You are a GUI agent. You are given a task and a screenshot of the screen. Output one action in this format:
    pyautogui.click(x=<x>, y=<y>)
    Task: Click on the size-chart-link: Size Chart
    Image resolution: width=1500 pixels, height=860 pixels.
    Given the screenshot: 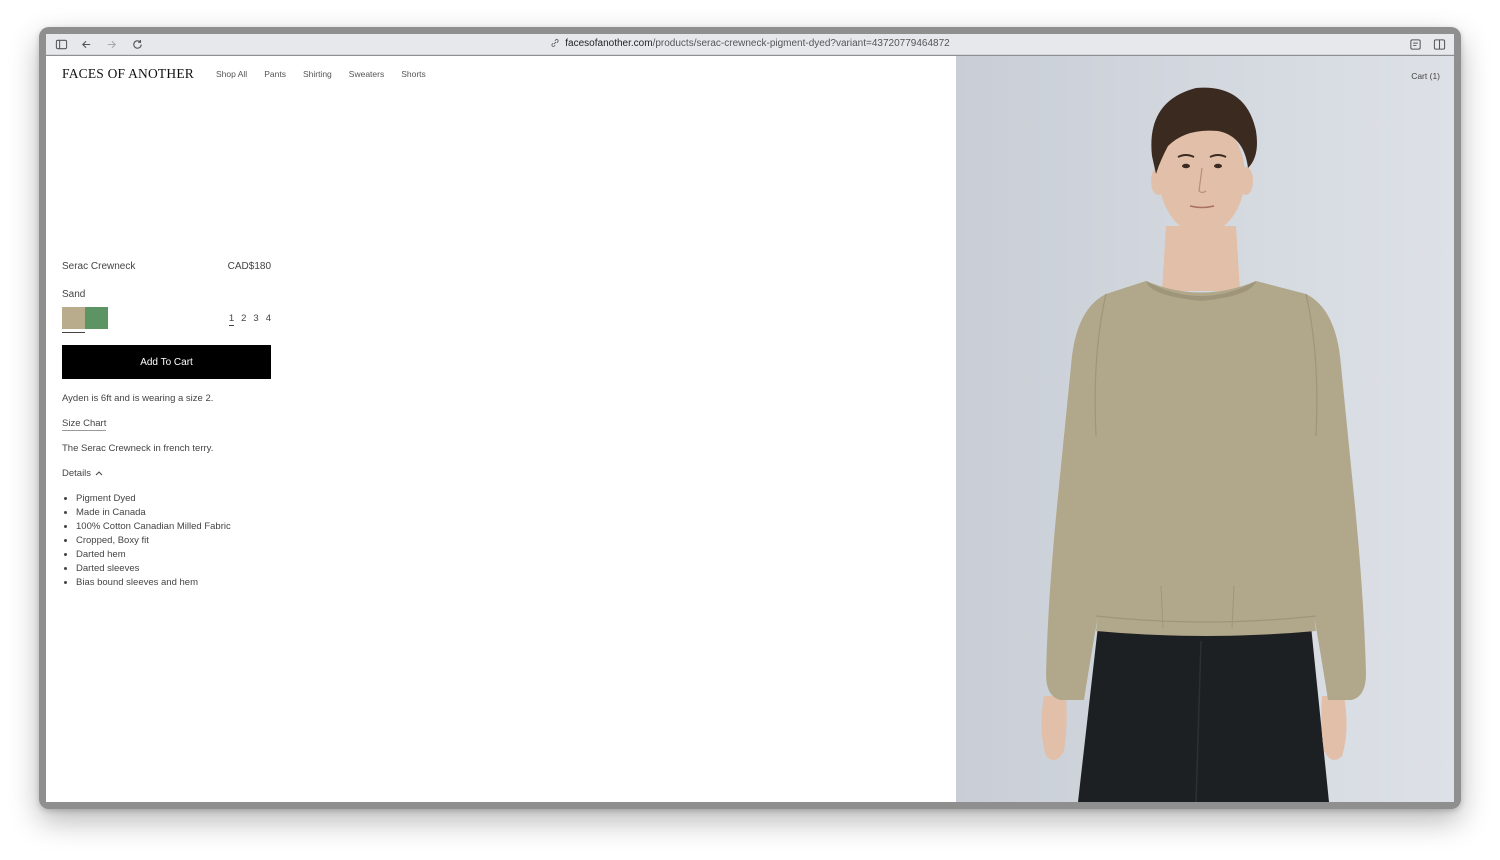 What is the action you would take?
    pyautogui.click(x=84, y=424)
    